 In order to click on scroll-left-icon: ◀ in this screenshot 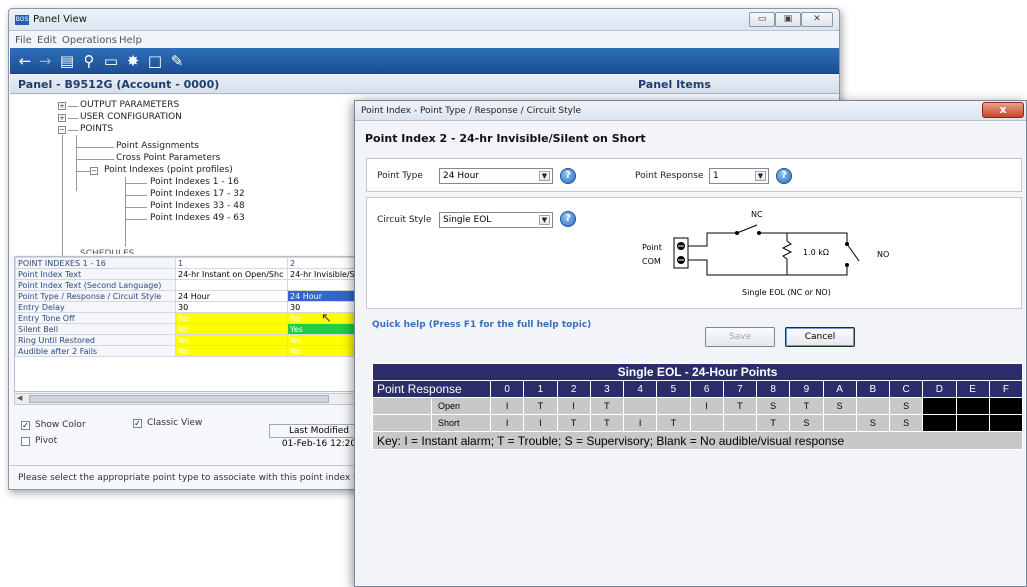, I will do `click(19, 398)`.